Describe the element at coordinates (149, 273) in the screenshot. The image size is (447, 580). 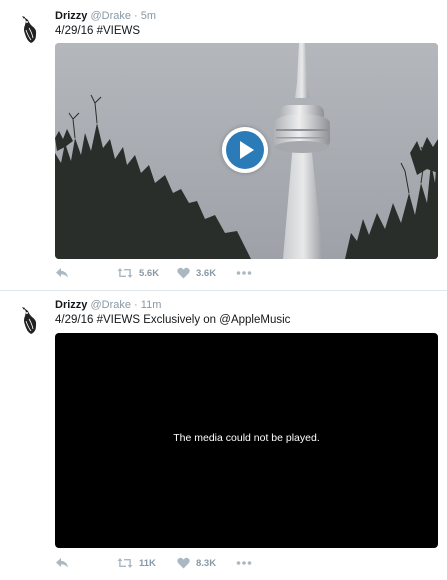
I see `retweet-count: 5.6K` at that location.